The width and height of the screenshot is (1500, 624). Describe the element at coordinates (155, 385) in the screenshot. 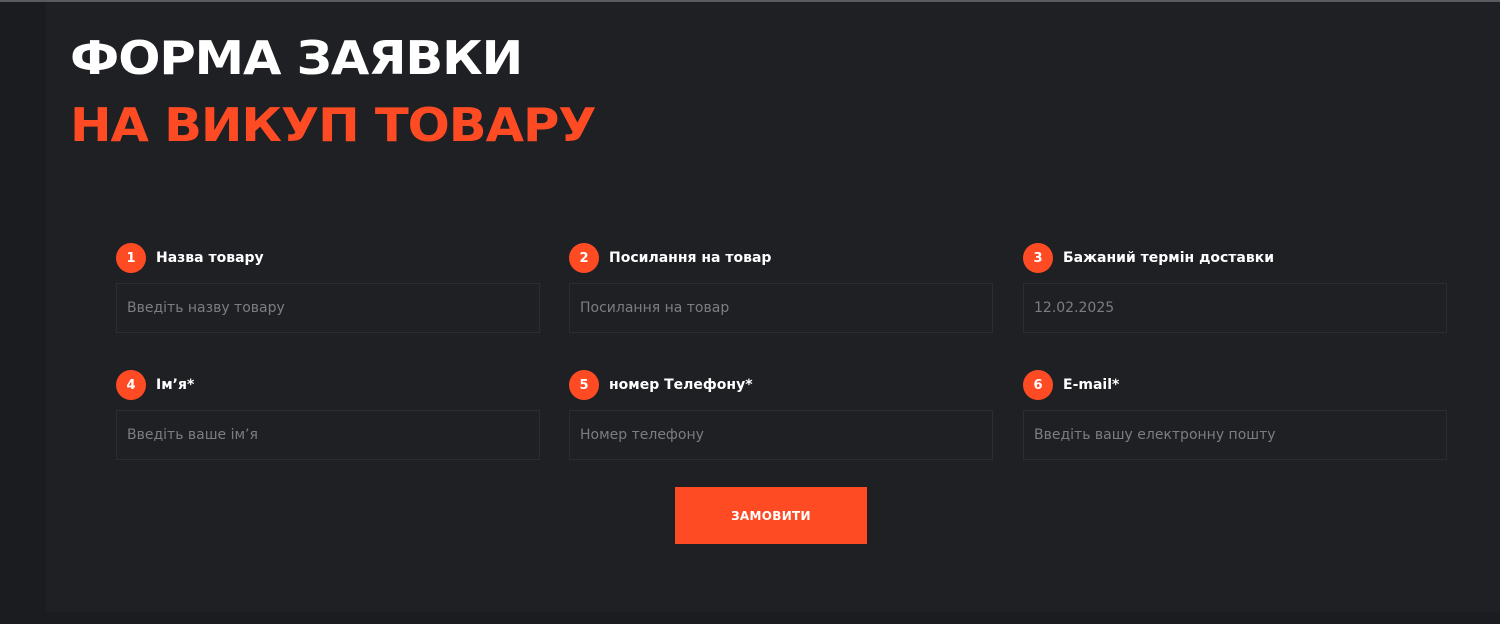

I see `field-label-row: 4 Ім’я*` at that location.